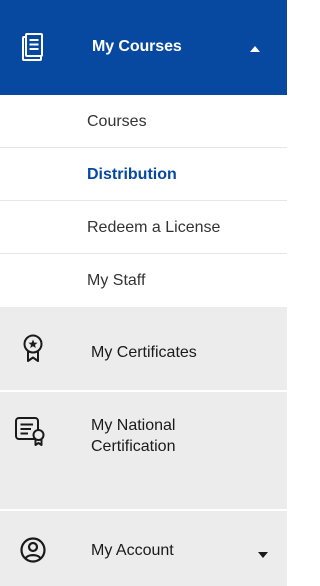  I want to click on my-certificates-label: My Certificates, so click(144, 352).